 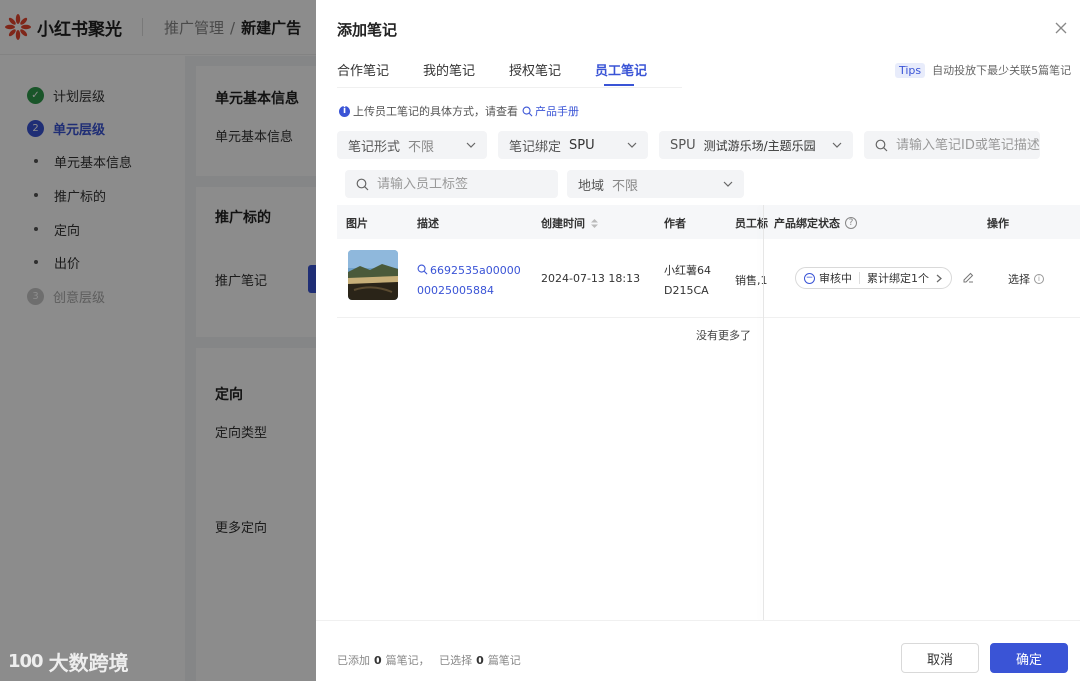 I want to click on col-created-label: 创建时间, so click(x=563, y=223).